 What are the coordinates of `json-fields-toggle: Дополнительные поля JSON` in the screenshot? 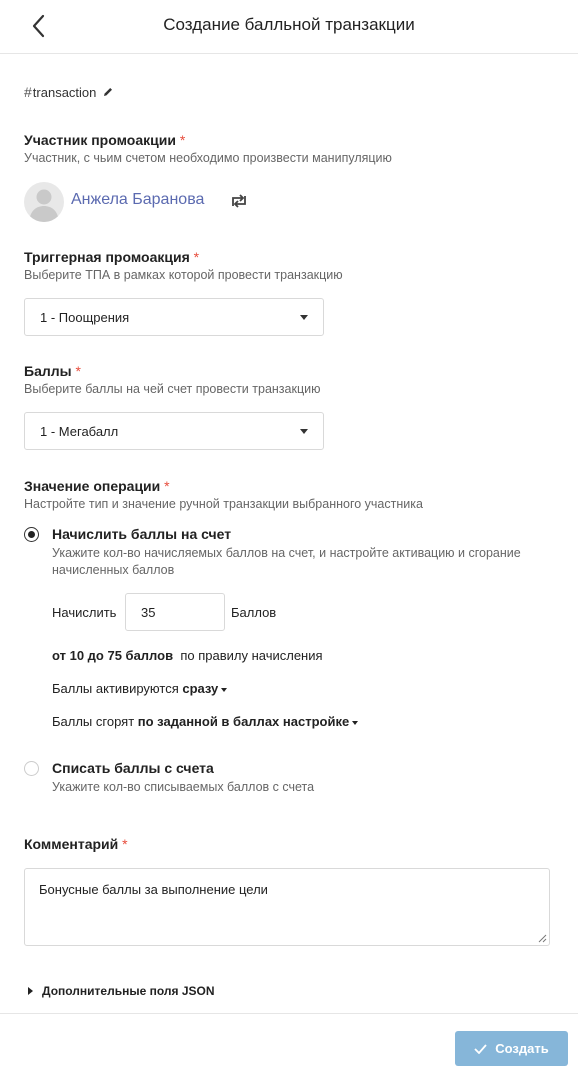 It's located at (121, 991).